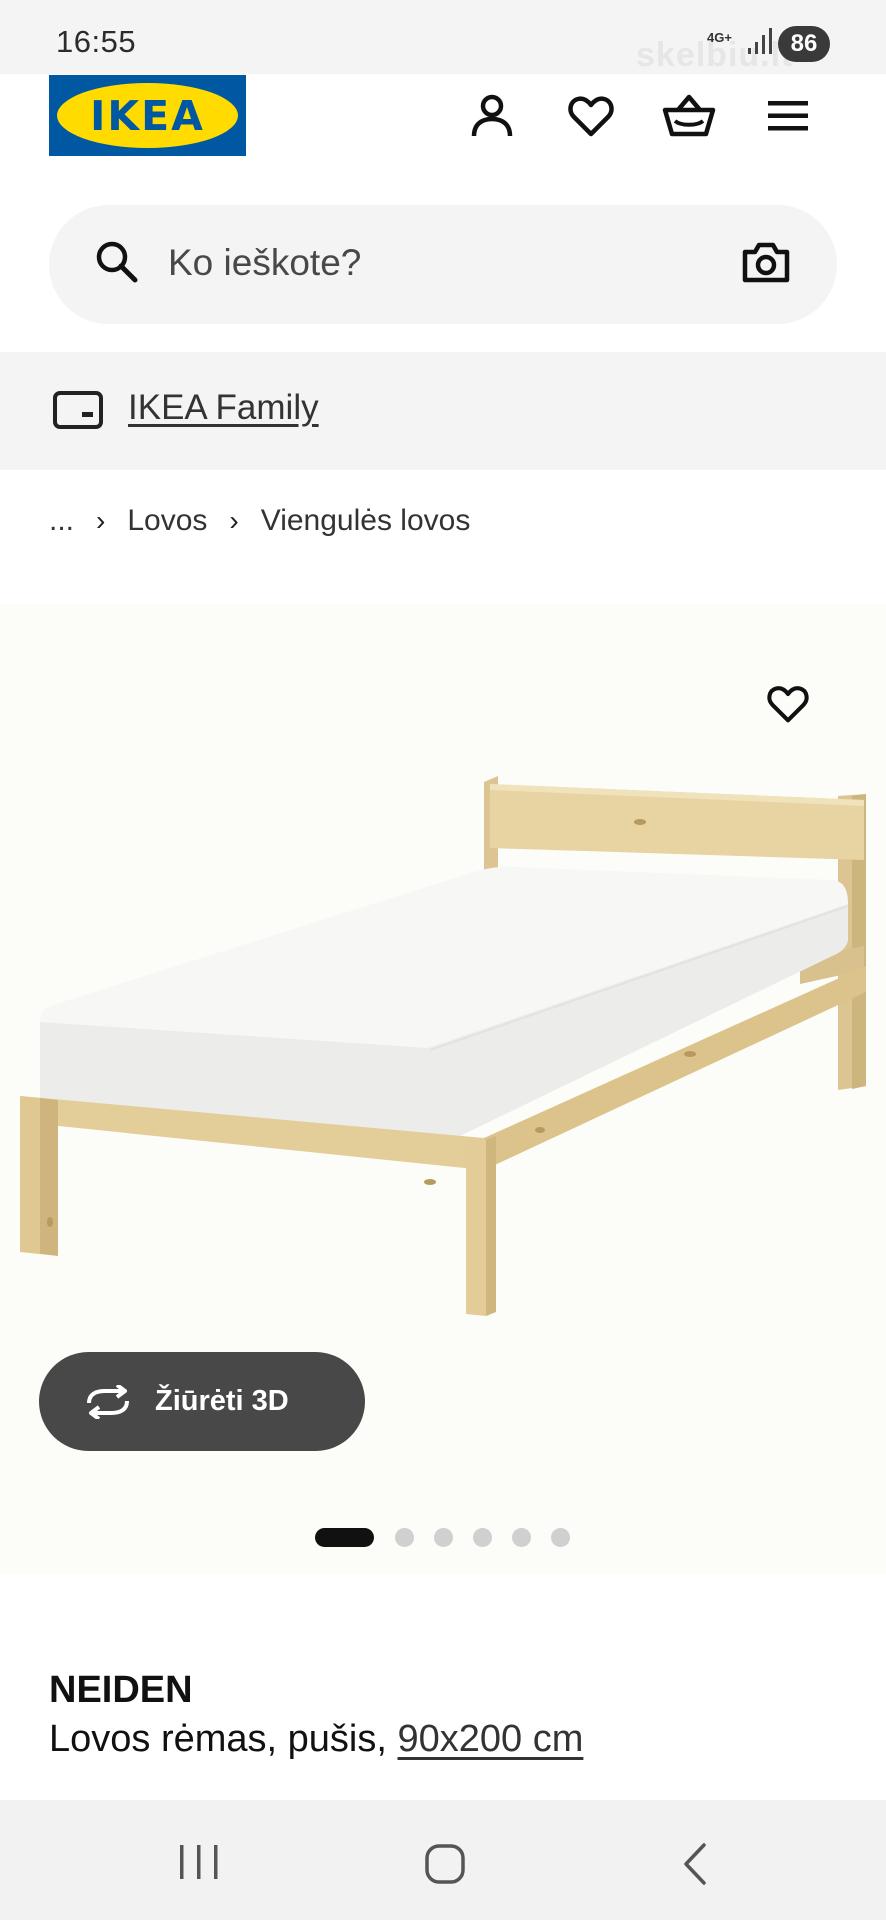 The width and height of the screenshot is (886, 1920). What do you see at coordinates (264, 263) in the screenshot?
I see `search-input: Ko ieškote?` at bounding box center [264, 263].